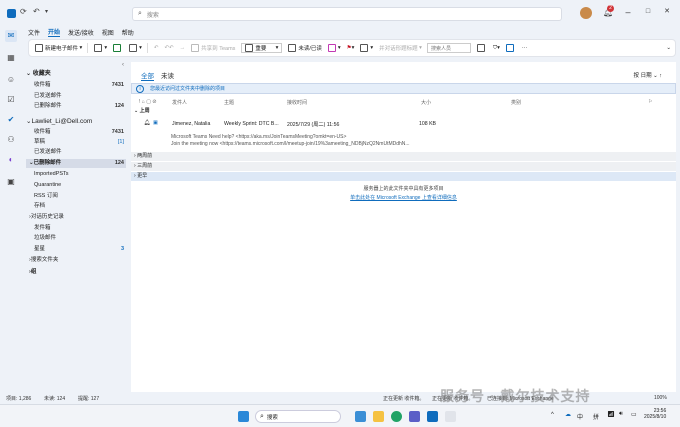 The image size is (680, 427). Describe the element at coordinates (403, 176) in the screenshot. I see `group-older: › 更早` at that location.